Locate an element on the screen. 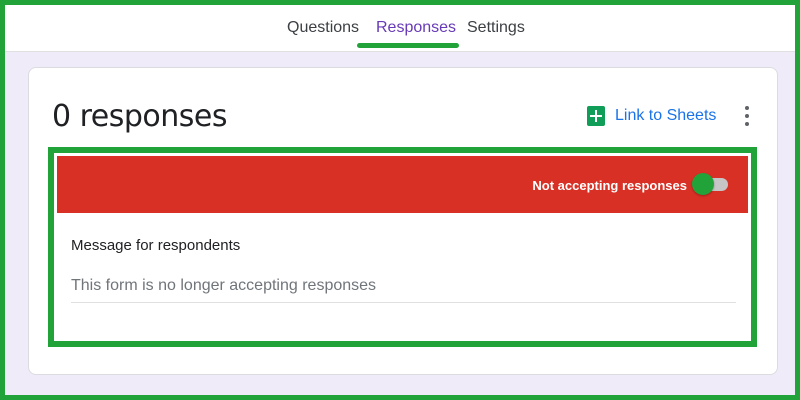  message-for-respondents-label: Message for respondents is located at coordinates (156, 245).